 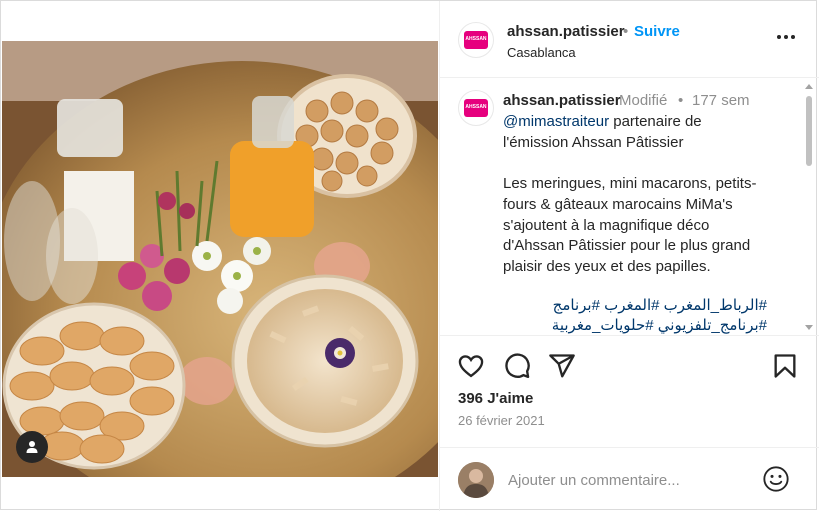 I want to click on more-options-icon, so click(x=786, y=37).